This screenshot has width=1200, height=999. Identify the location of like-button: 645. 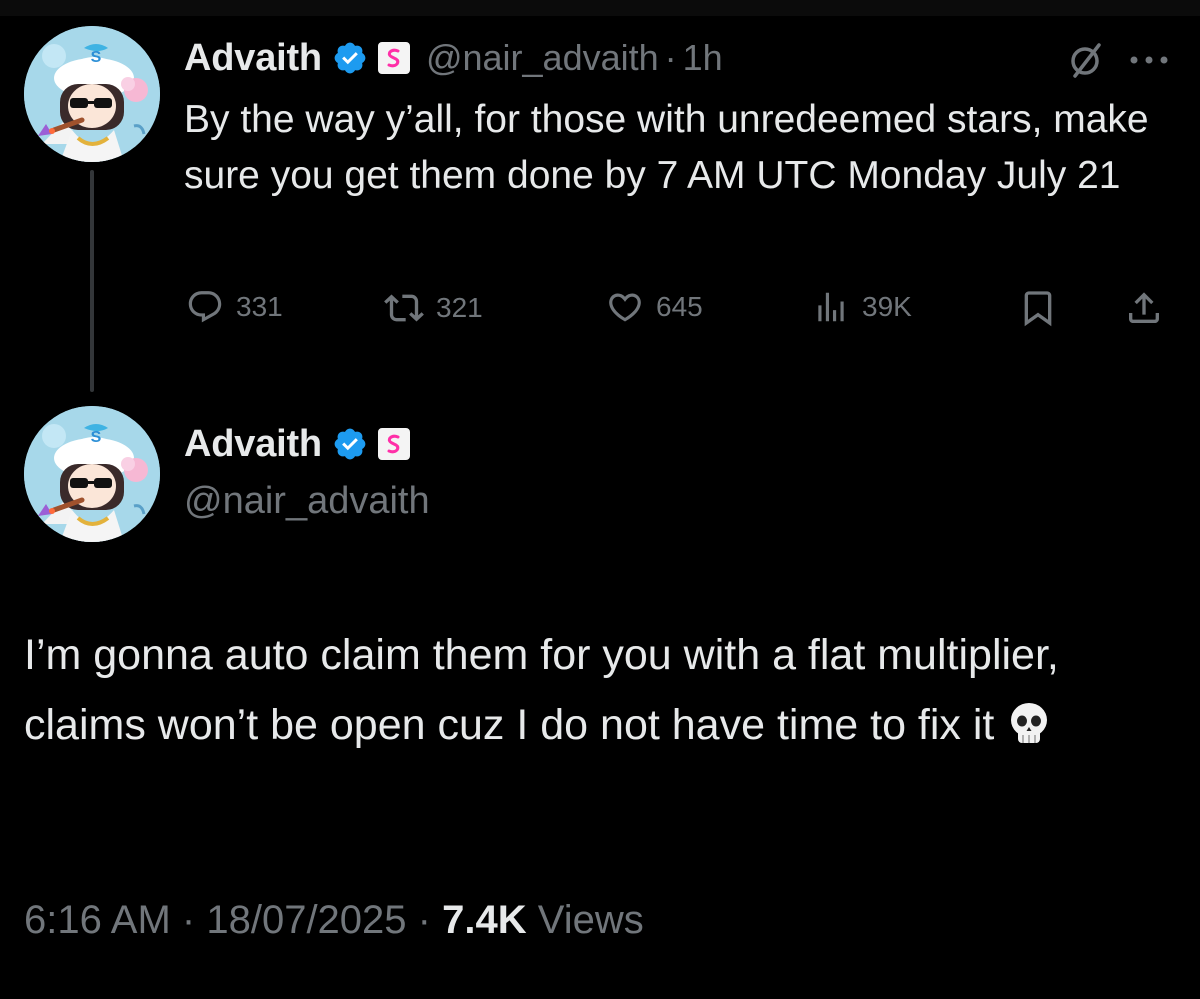
(654, 307).